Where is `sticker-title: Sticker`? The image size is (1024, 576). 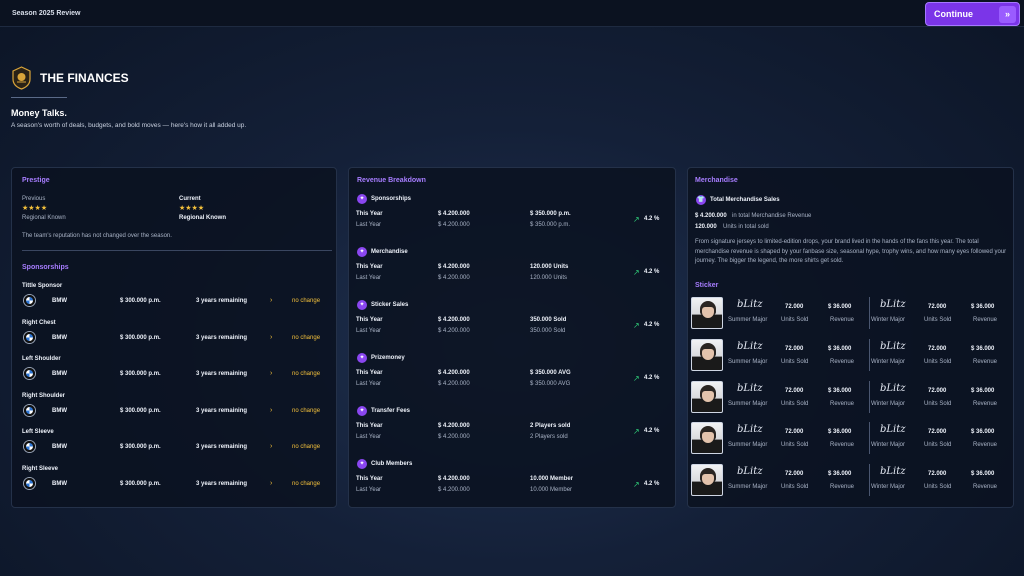 sticker-title: Sticker is located at coordinates (707, 285).